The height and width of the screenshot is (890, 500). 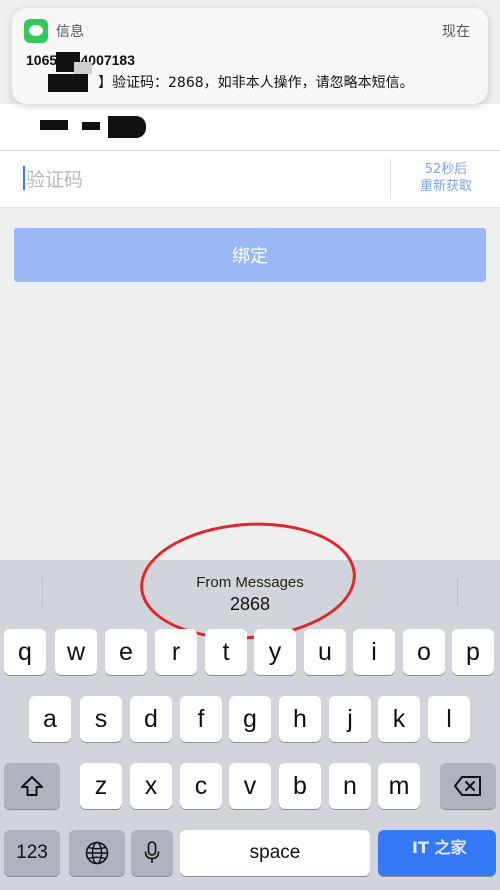 I want to click on globe-icon, so click(x=97, y=853).